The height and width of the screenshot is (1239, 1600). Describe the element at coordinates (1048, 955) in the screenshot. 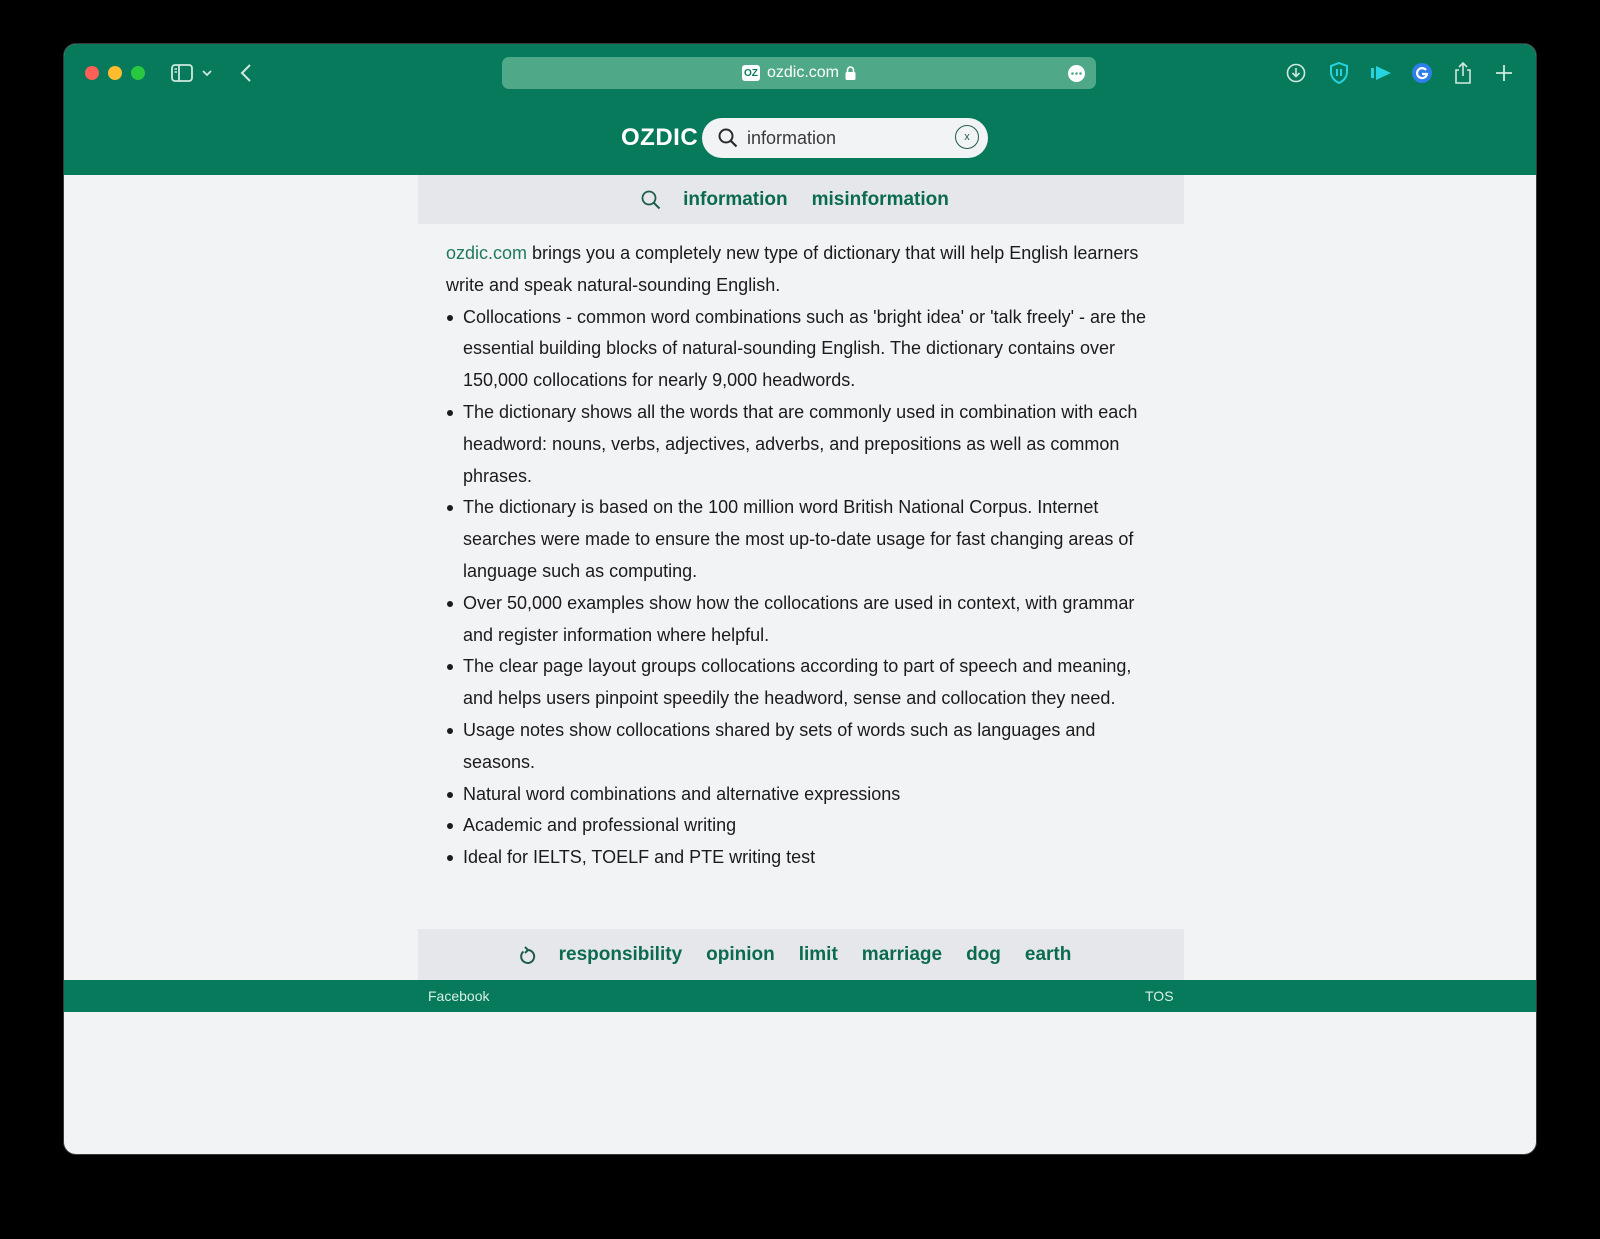

I see `history-link: earth` at that location.